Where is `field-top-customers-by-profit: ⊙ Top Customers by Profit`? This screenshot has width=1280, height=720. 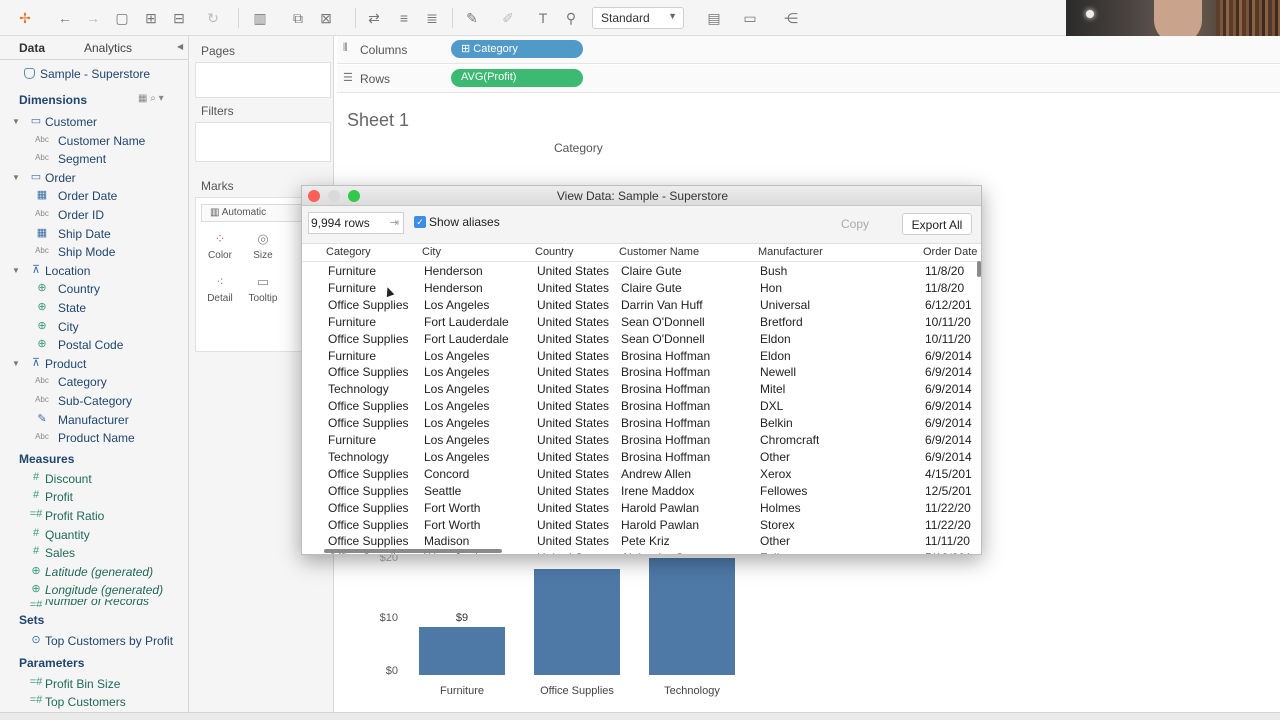
field-top-customers-by-profit: ⊙ Top Customers by Profit is located at coordinates (94, 642).